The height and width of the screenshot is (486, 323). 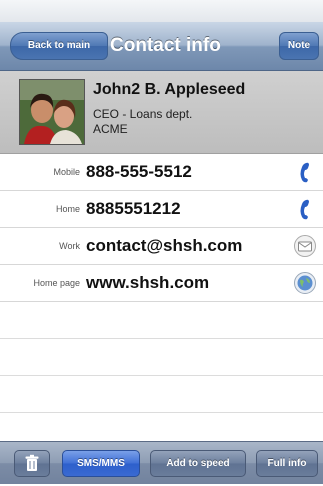 What do you see at coordinates (169, 89) in the screenshot?
I see `contact-name: John2 B. Appleseed` at bounding box center [169, 89].